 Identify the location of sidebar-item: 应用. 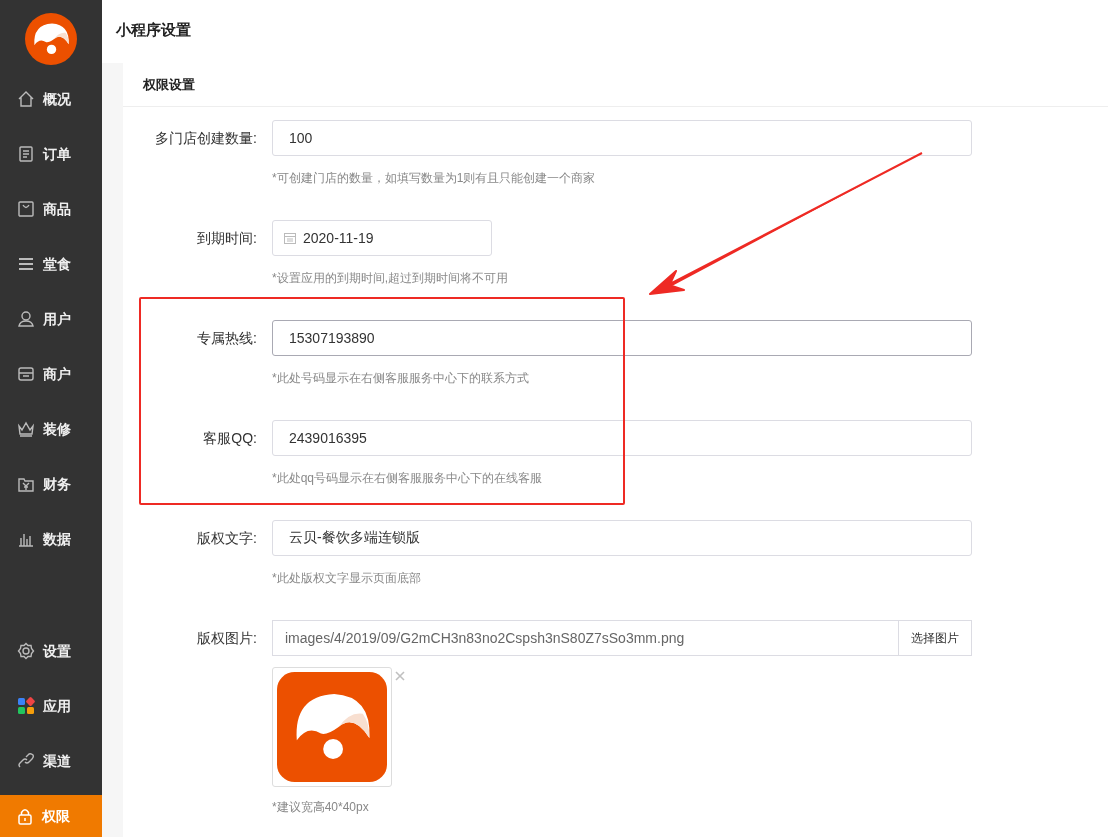
(51, 706).